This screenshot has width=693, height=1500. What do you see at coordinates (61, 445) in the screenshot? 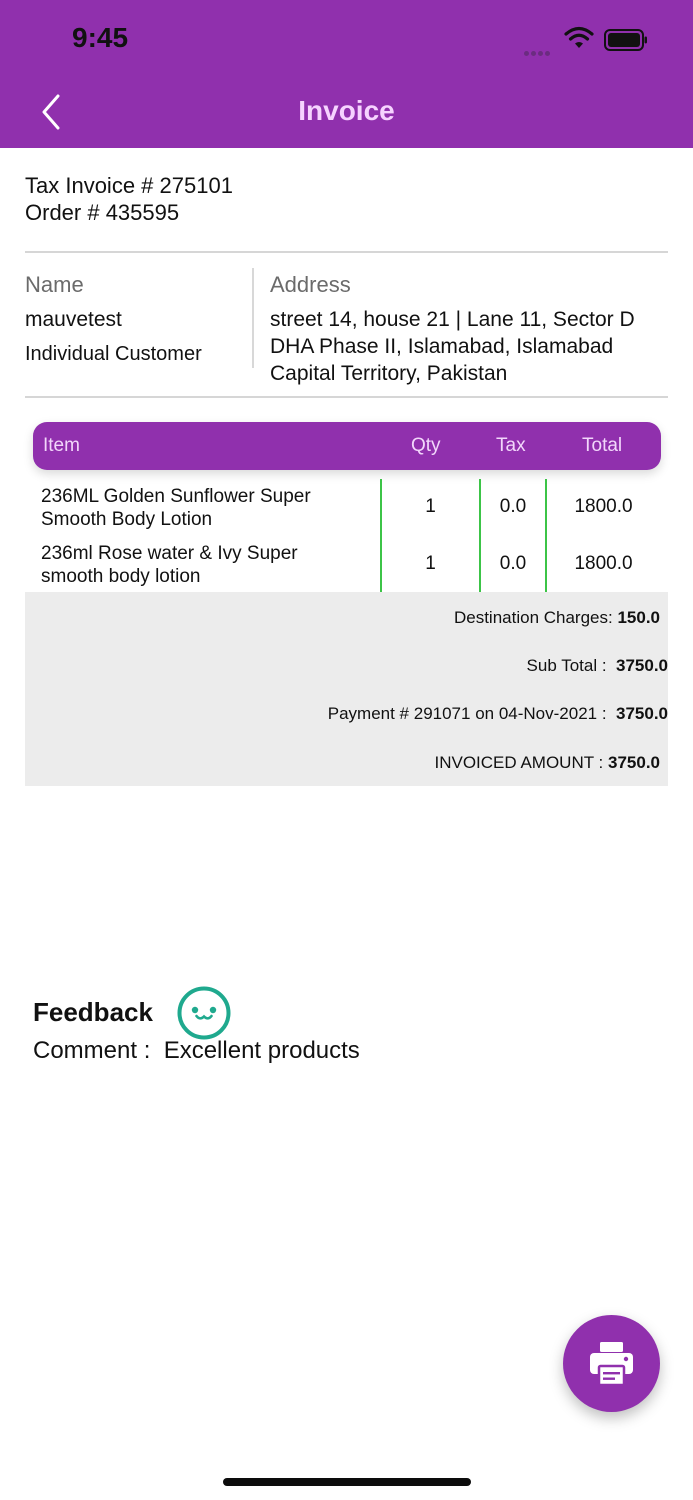
I see `column-header-item: Item` at bounding box center [61, 445].